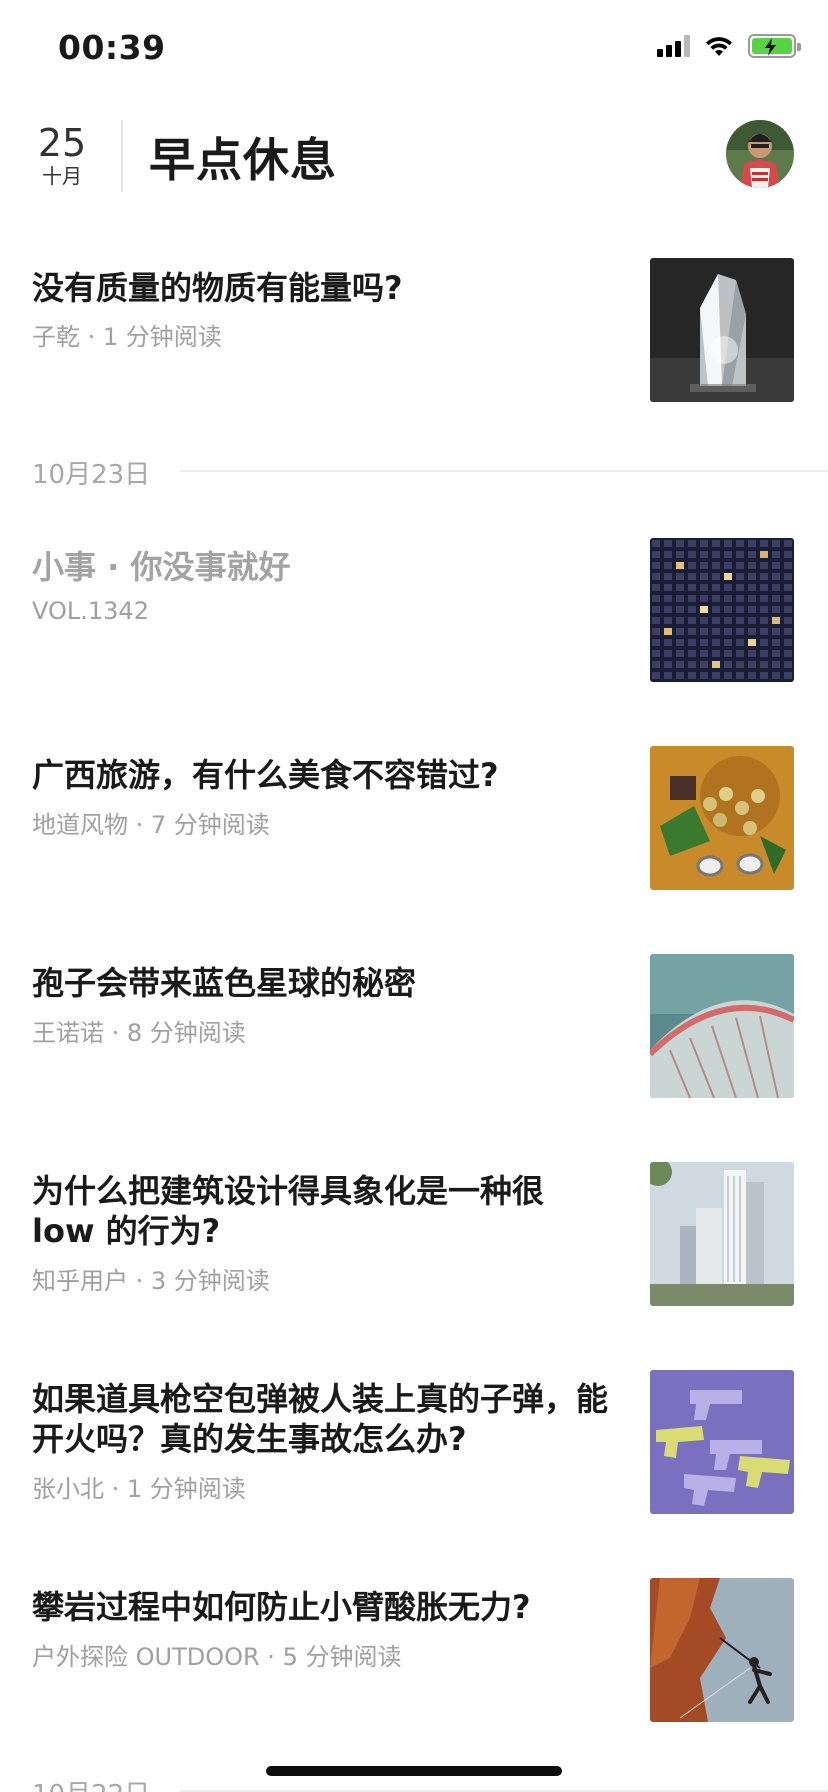 The image size is (828, 1792). Describe the element at coordinates (151, 825) in the screenshot. I see `article-meta: 地道风物 · 7 分钟阅读` at that location.